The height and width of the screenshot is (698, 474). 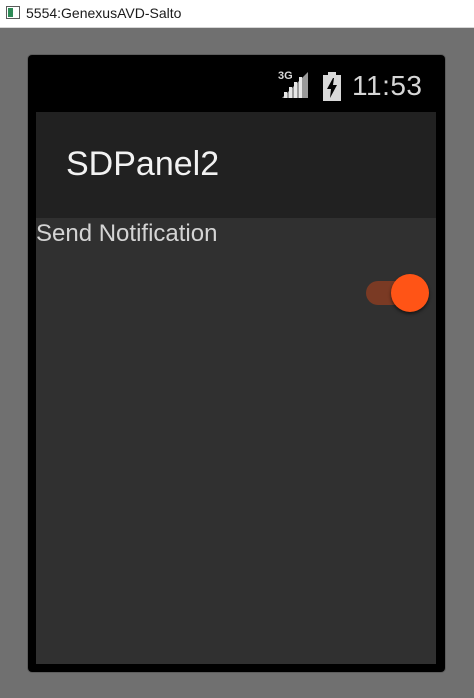 I want to click on status-clock: 11:53, so click(x=387, y=85).